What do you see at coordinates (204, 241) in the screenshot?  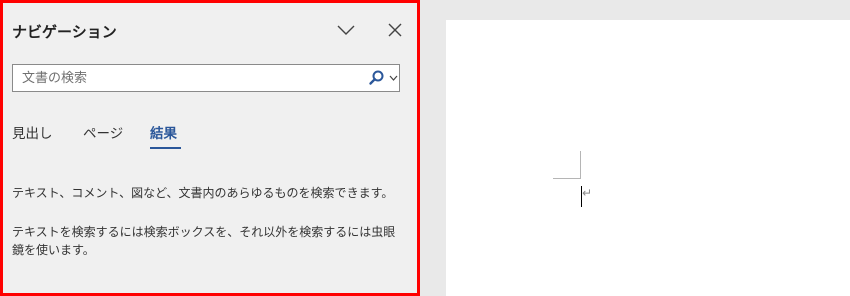 I see `search-hint-text: テキストを検索するには検索ボックスを、それ以外を検索するには虫眼鏡を使います。` at bounding box center [204, 241].